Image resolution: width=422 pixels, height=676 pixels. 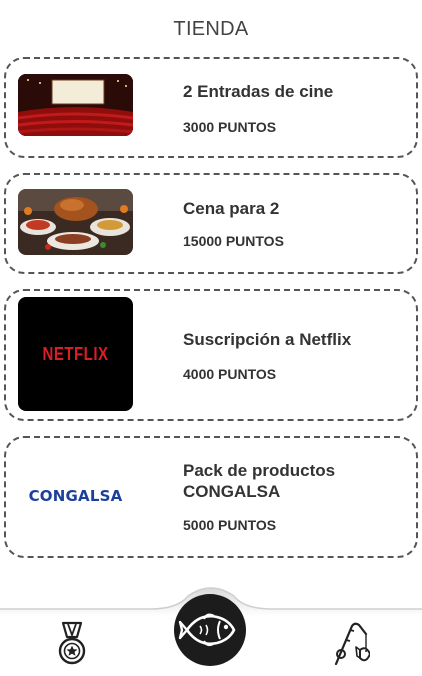 I want to click on nav-medal-button, so click(x=72, y=644).